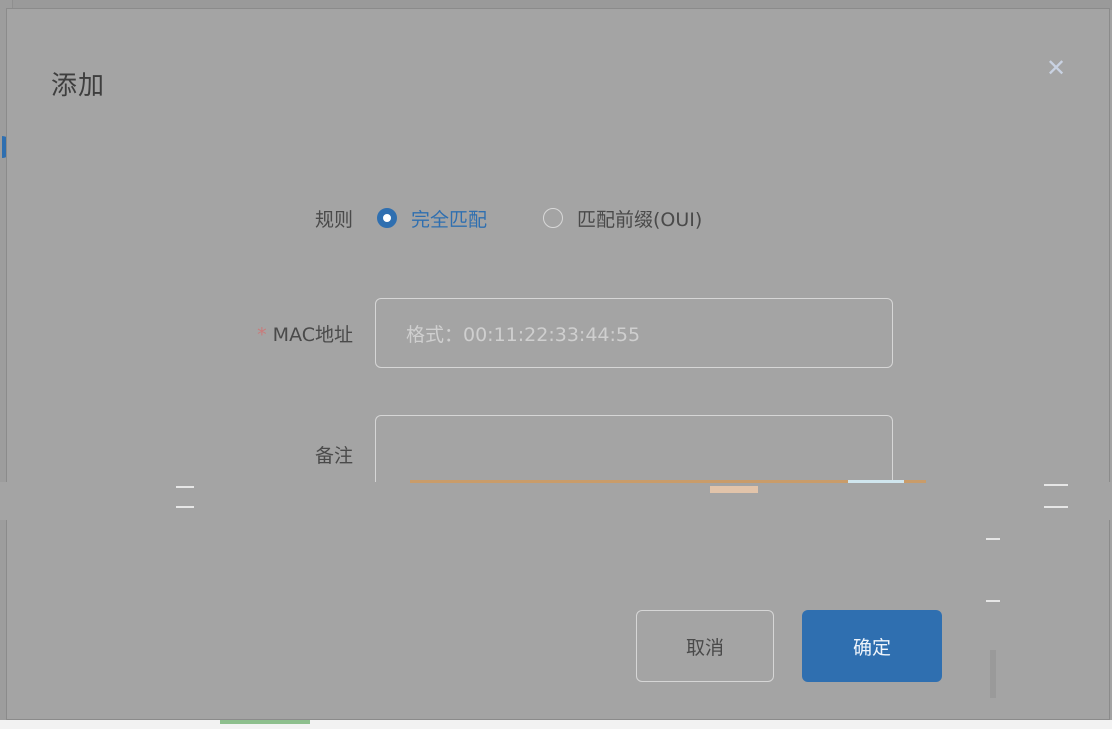 Image resolution: width=1112 pixels, height=729 pixels. Describe the element at coordinates (523, 334) in the screenshot. I see `mac-placeholder: 格式：00:11:22:33:44:55` at that location.